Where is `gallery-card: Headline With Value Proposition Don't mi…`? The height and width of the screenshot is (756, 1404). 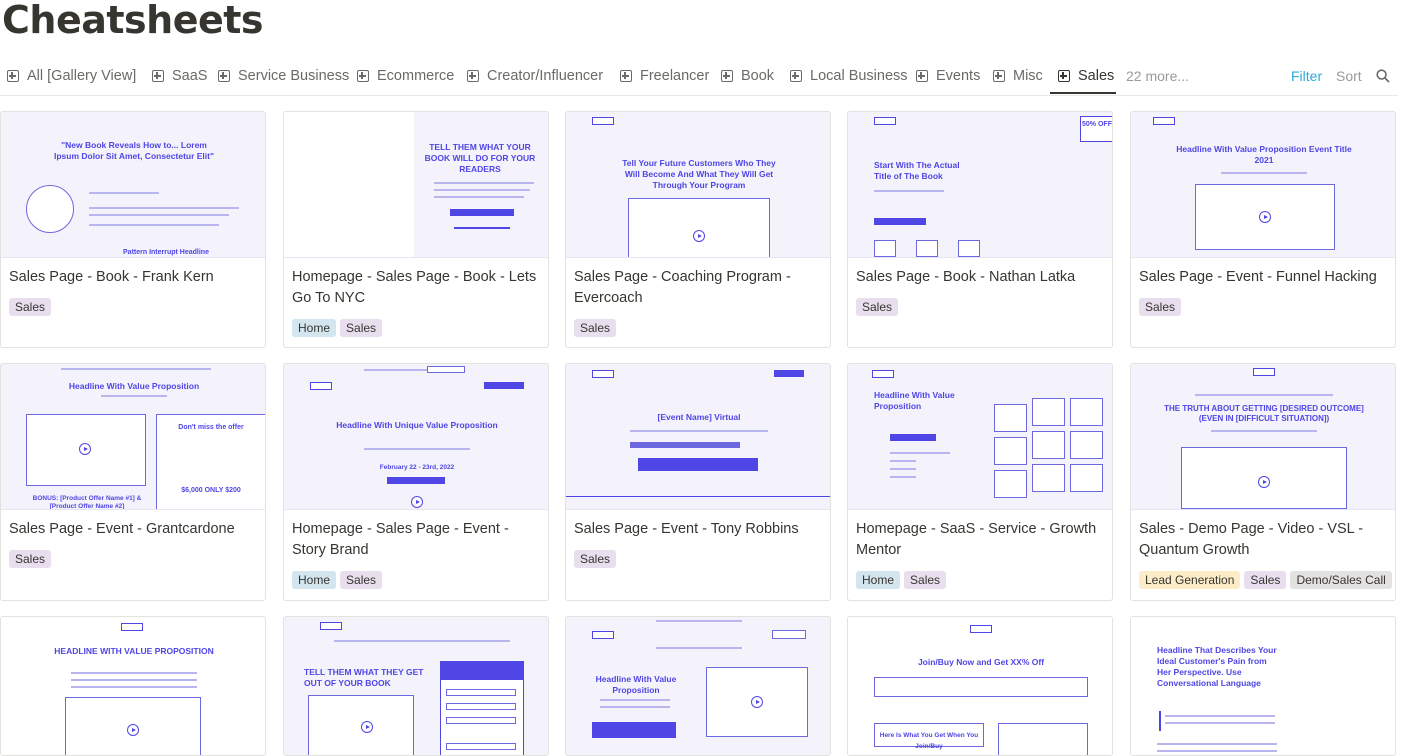
gallery-card: Headline With Value Proposition Don't mi… is located at coordinates (133, 482).